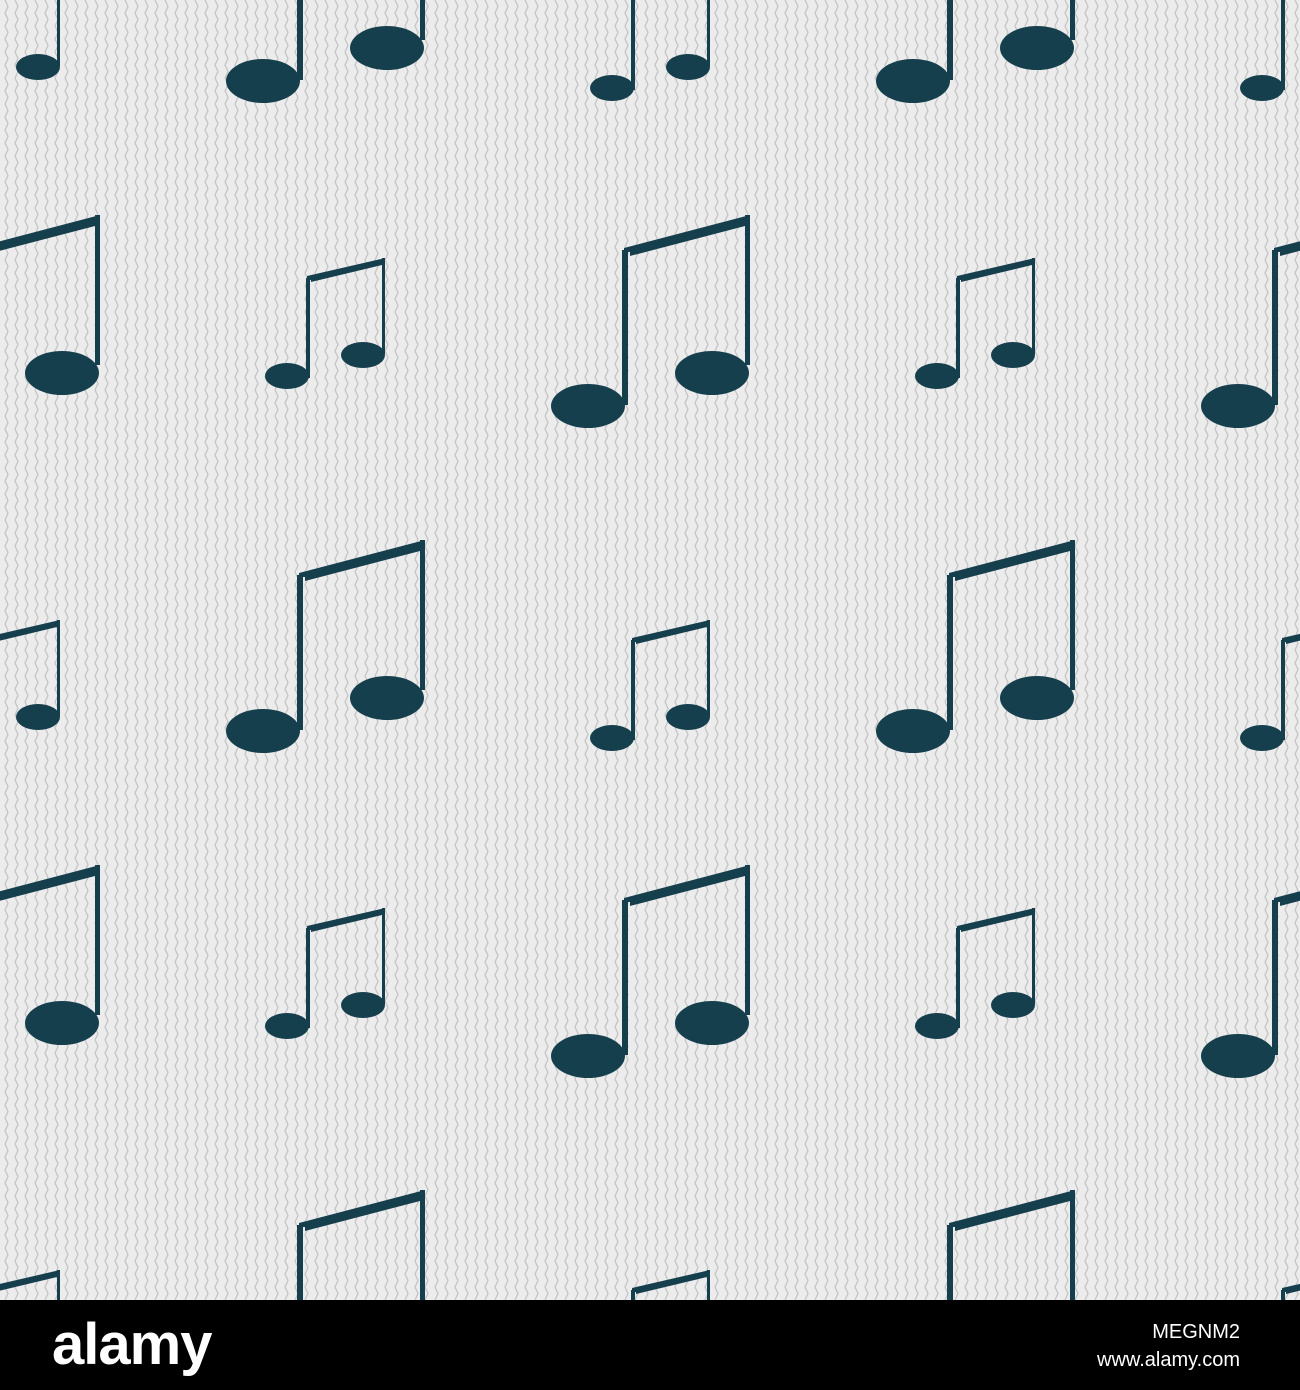  I want to click on alamy-logo: alamy, so click(132, 1344).